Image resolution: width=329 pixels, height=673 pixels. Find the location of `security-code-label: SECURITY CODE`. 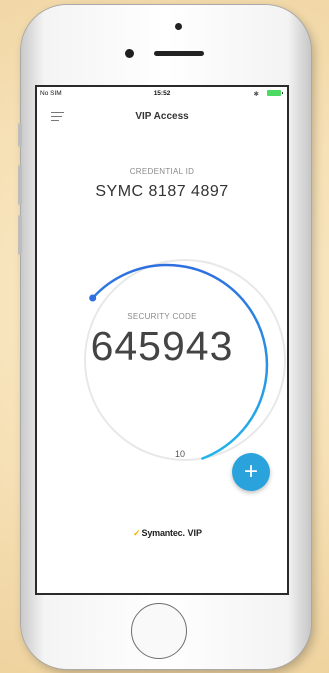

security-code-label: SECURITY CODE is located at coordinates (162, 316).